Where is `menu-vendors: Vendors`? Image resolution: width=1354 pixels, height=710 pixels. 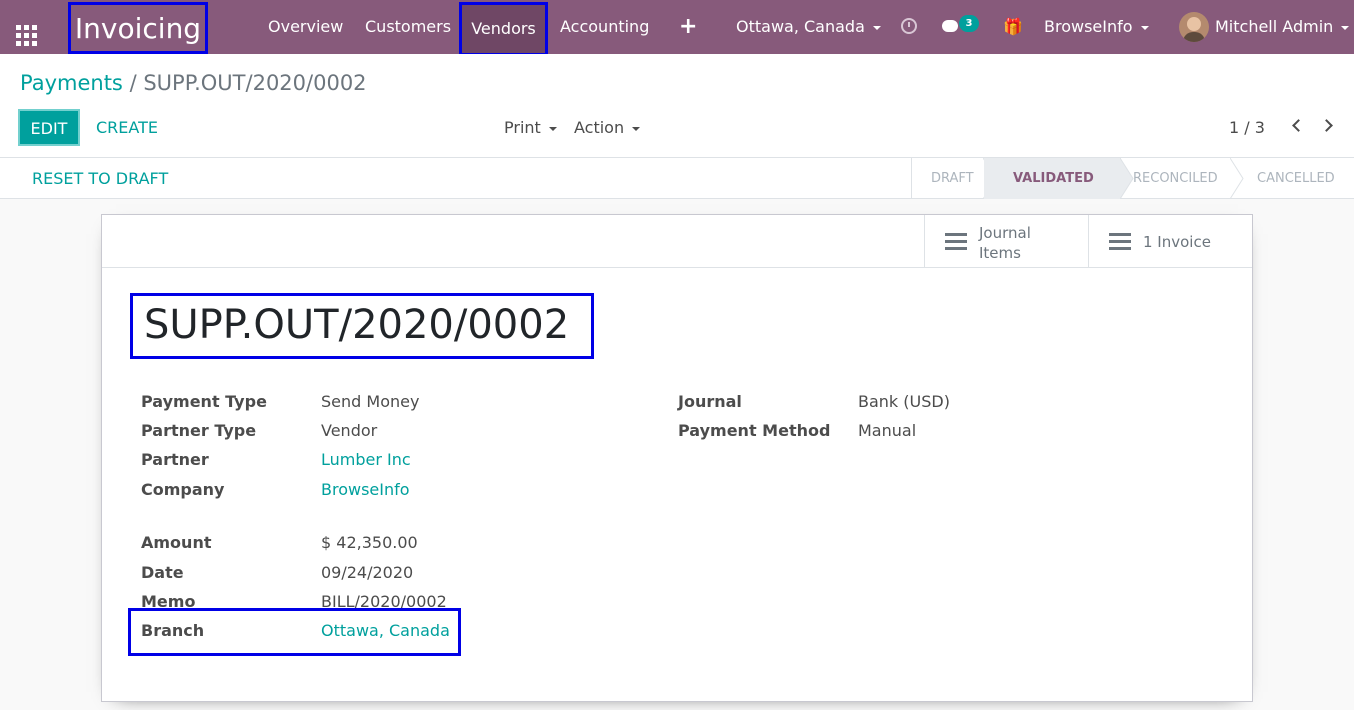
menu-vendors: Vendors is located at coordinates (503, 29).